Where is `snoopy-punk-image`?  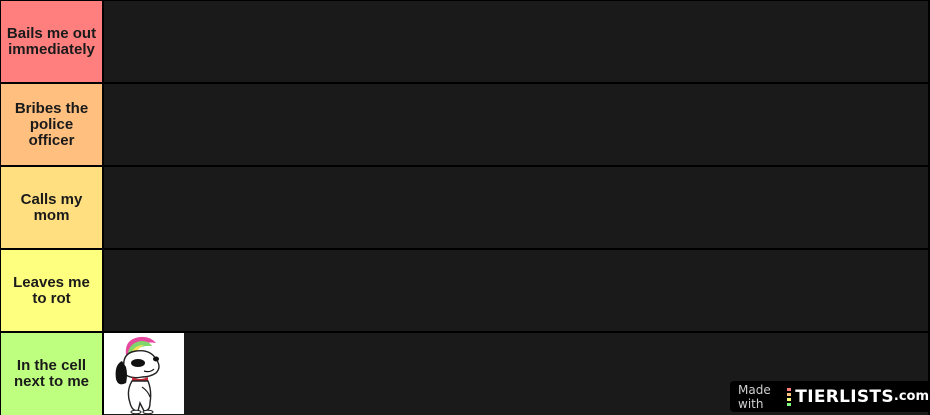 snoopy-punk-image is located at coordinates (144, 373).